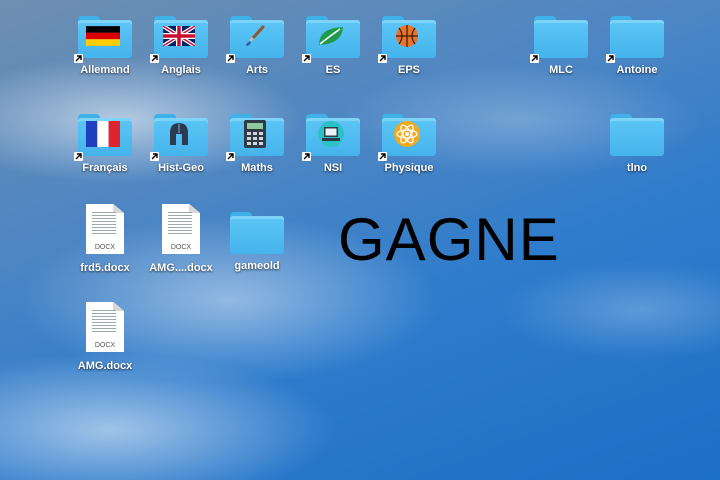  I want to click on folder-anglais: Anglais, so click(181, 43).